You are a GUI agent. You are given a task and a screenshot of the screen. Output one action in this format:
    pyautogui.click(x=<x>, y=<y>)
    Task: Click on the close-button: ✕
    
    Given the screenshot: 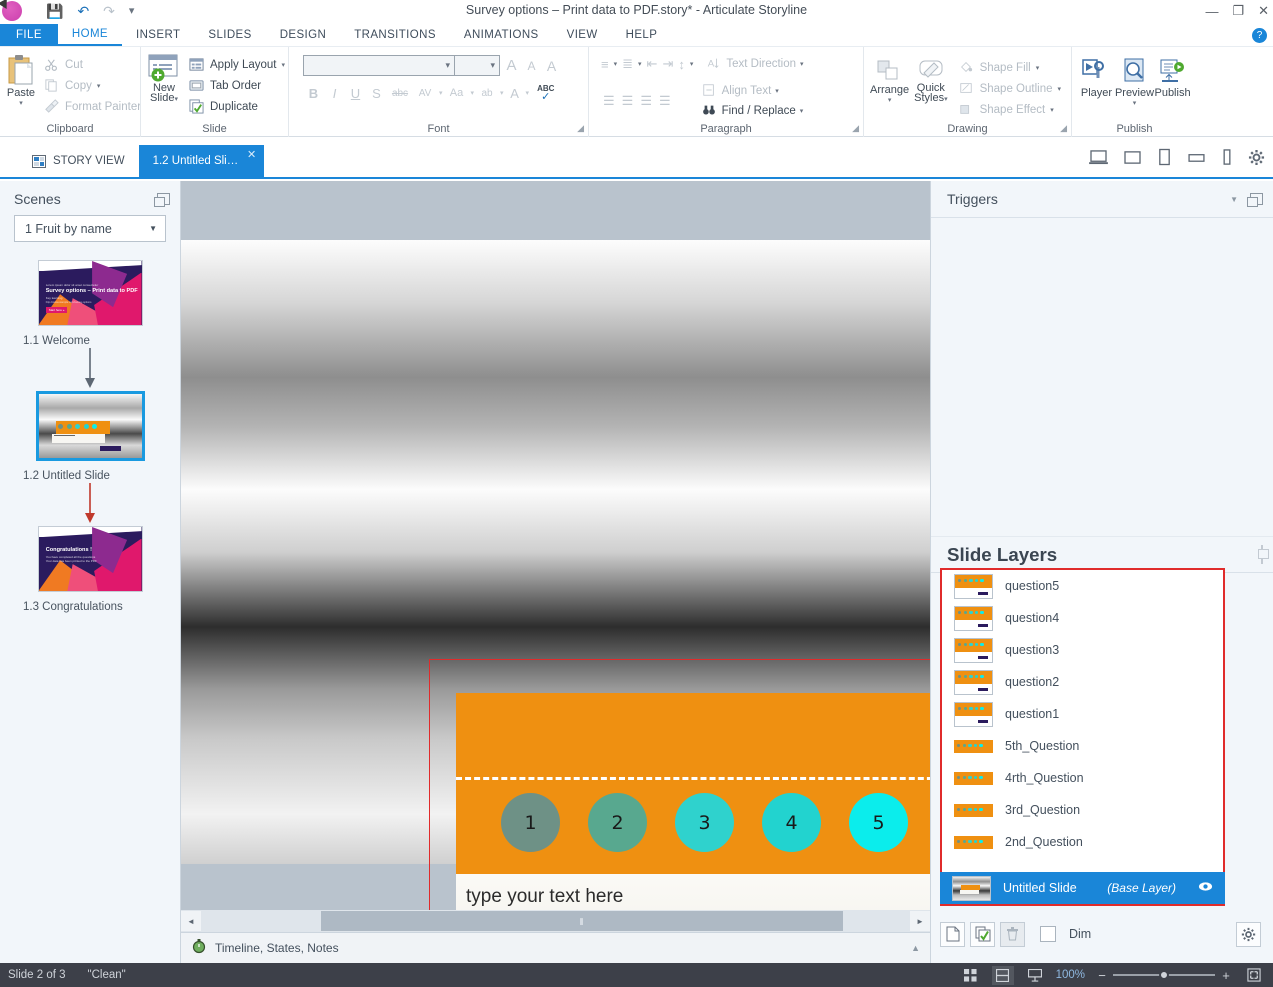 What is the action you would take?
    pyautogui.click(x=1263, y=11)
    